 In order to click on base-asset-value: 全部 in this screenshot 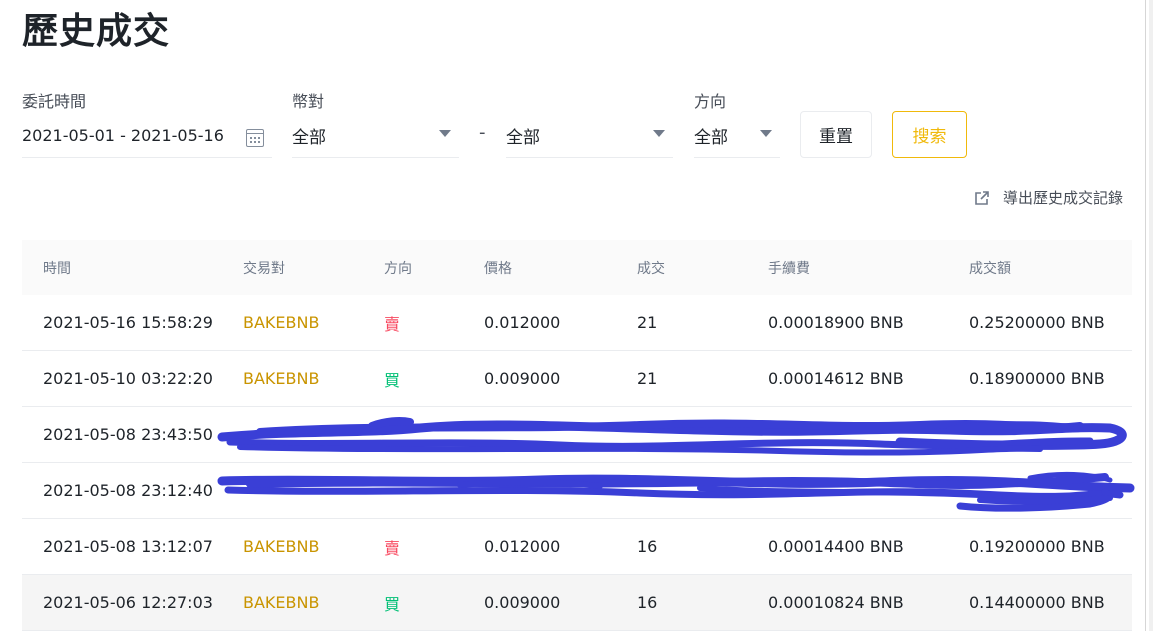, I will do `click(309, 137)`.